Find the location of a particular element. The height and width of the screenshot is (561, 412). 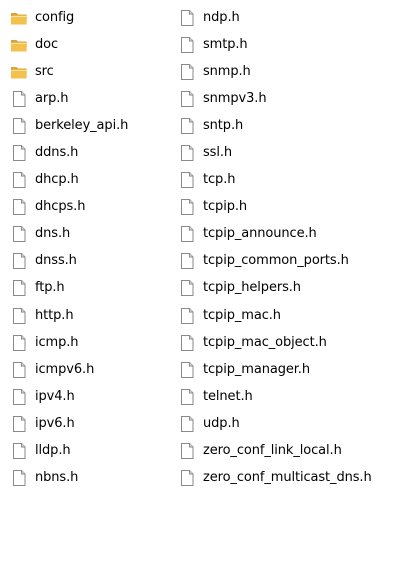

item-name: http.h is located at coordinates (54, 315).